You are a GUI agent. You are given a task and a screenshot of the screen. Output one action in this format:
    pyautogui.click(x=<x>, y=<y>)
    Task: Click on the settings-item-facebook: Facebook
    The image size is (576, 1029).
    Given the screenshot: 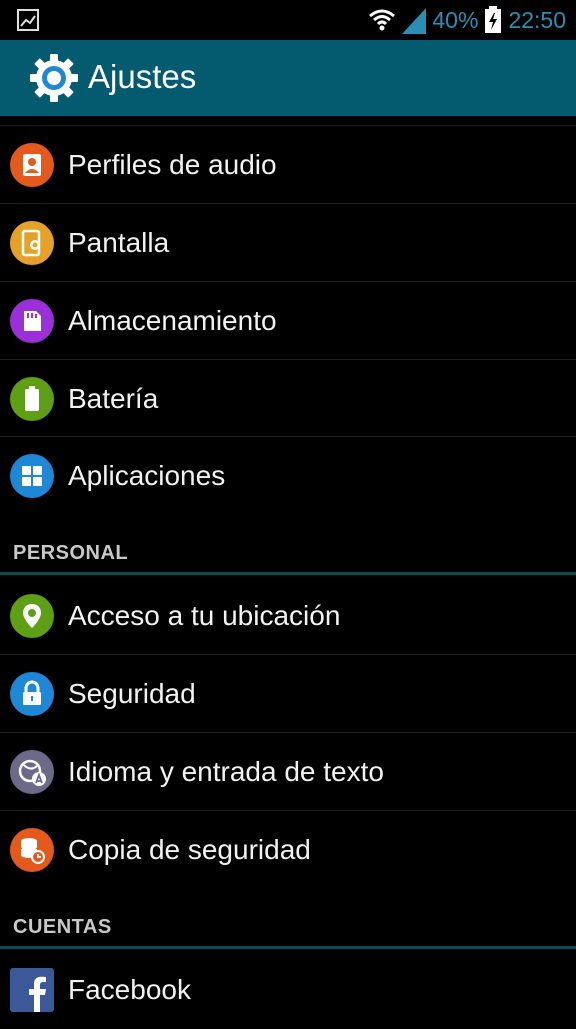 What is the action you would take?
    pyautogui.click(x=288, y=990)
    